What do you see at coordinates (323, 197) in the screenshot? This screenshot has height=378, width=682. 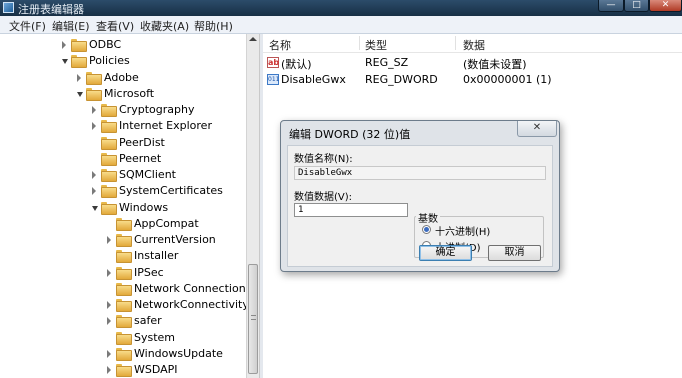 I see `value-data-label: 数值数据(V):` at bounding box center [323, 197].